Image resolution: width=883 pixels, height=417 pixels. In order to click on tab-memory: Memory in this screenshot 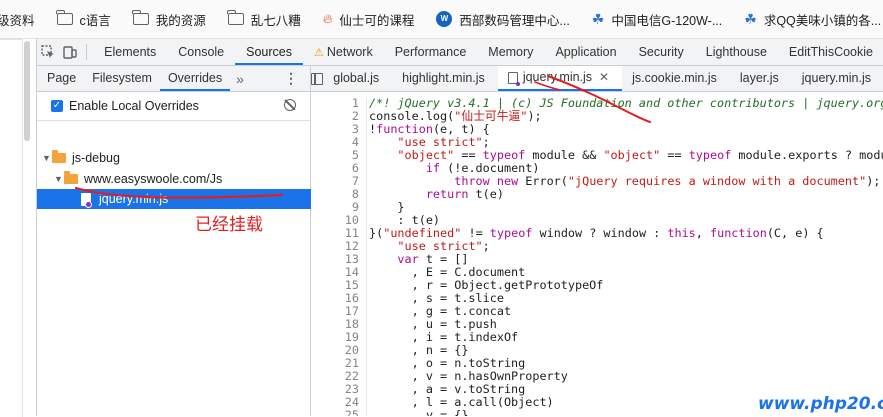, I will do `click(510, 52)`.